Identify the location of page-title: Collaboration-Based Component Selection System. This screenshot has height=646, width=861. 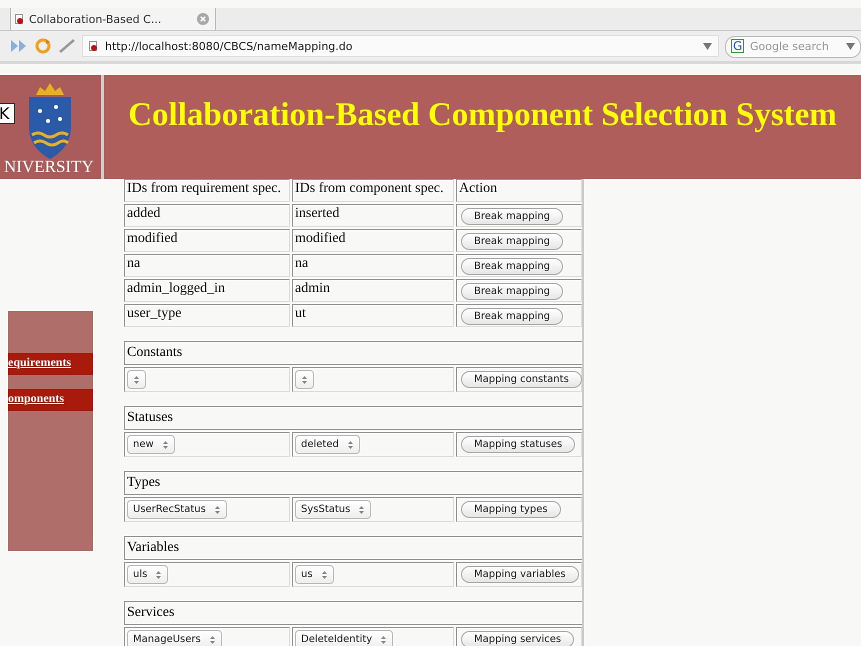
(482, 115).